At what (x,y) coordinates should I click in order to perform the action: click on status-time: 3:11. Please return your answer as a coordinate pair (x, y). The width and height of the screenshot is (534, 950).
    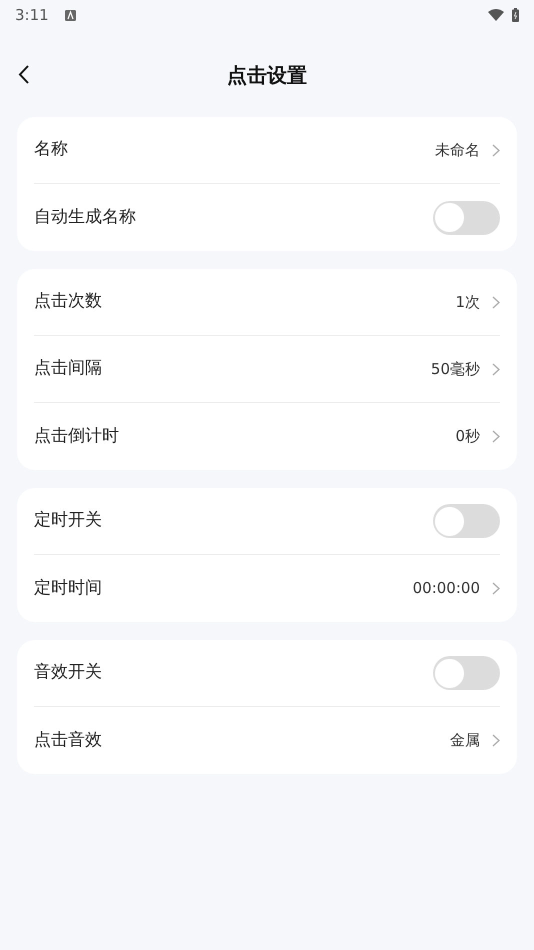
    Looking at the image, I should click on (32, 15).